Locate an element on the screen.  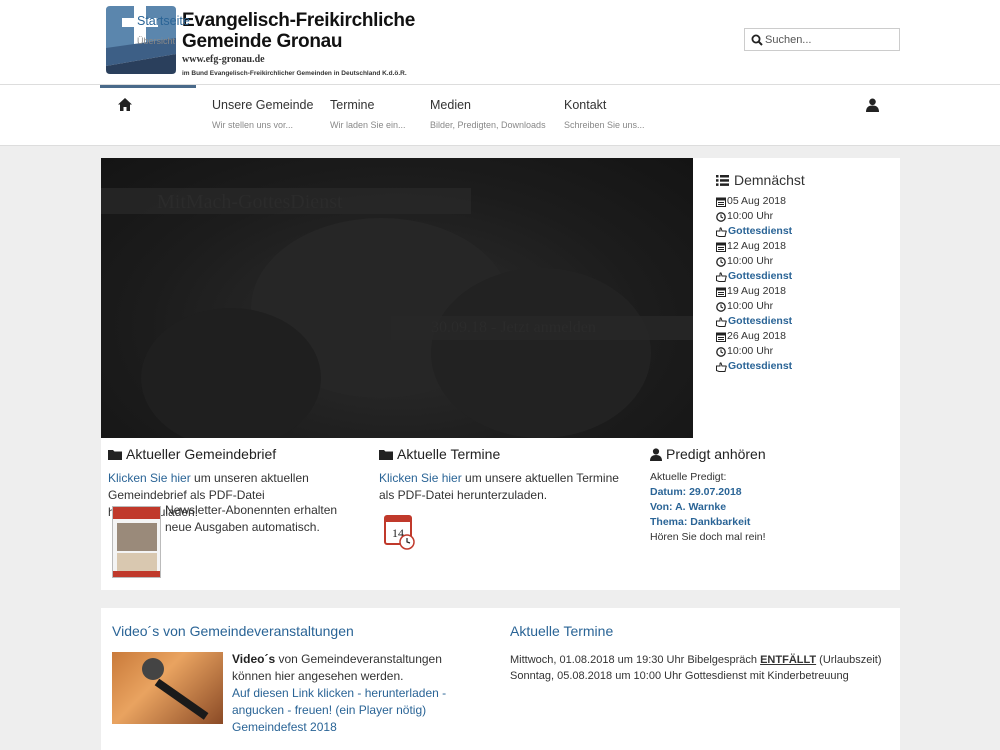
event-date: 12 Aug 2018 is located at coordinates (806, 246).